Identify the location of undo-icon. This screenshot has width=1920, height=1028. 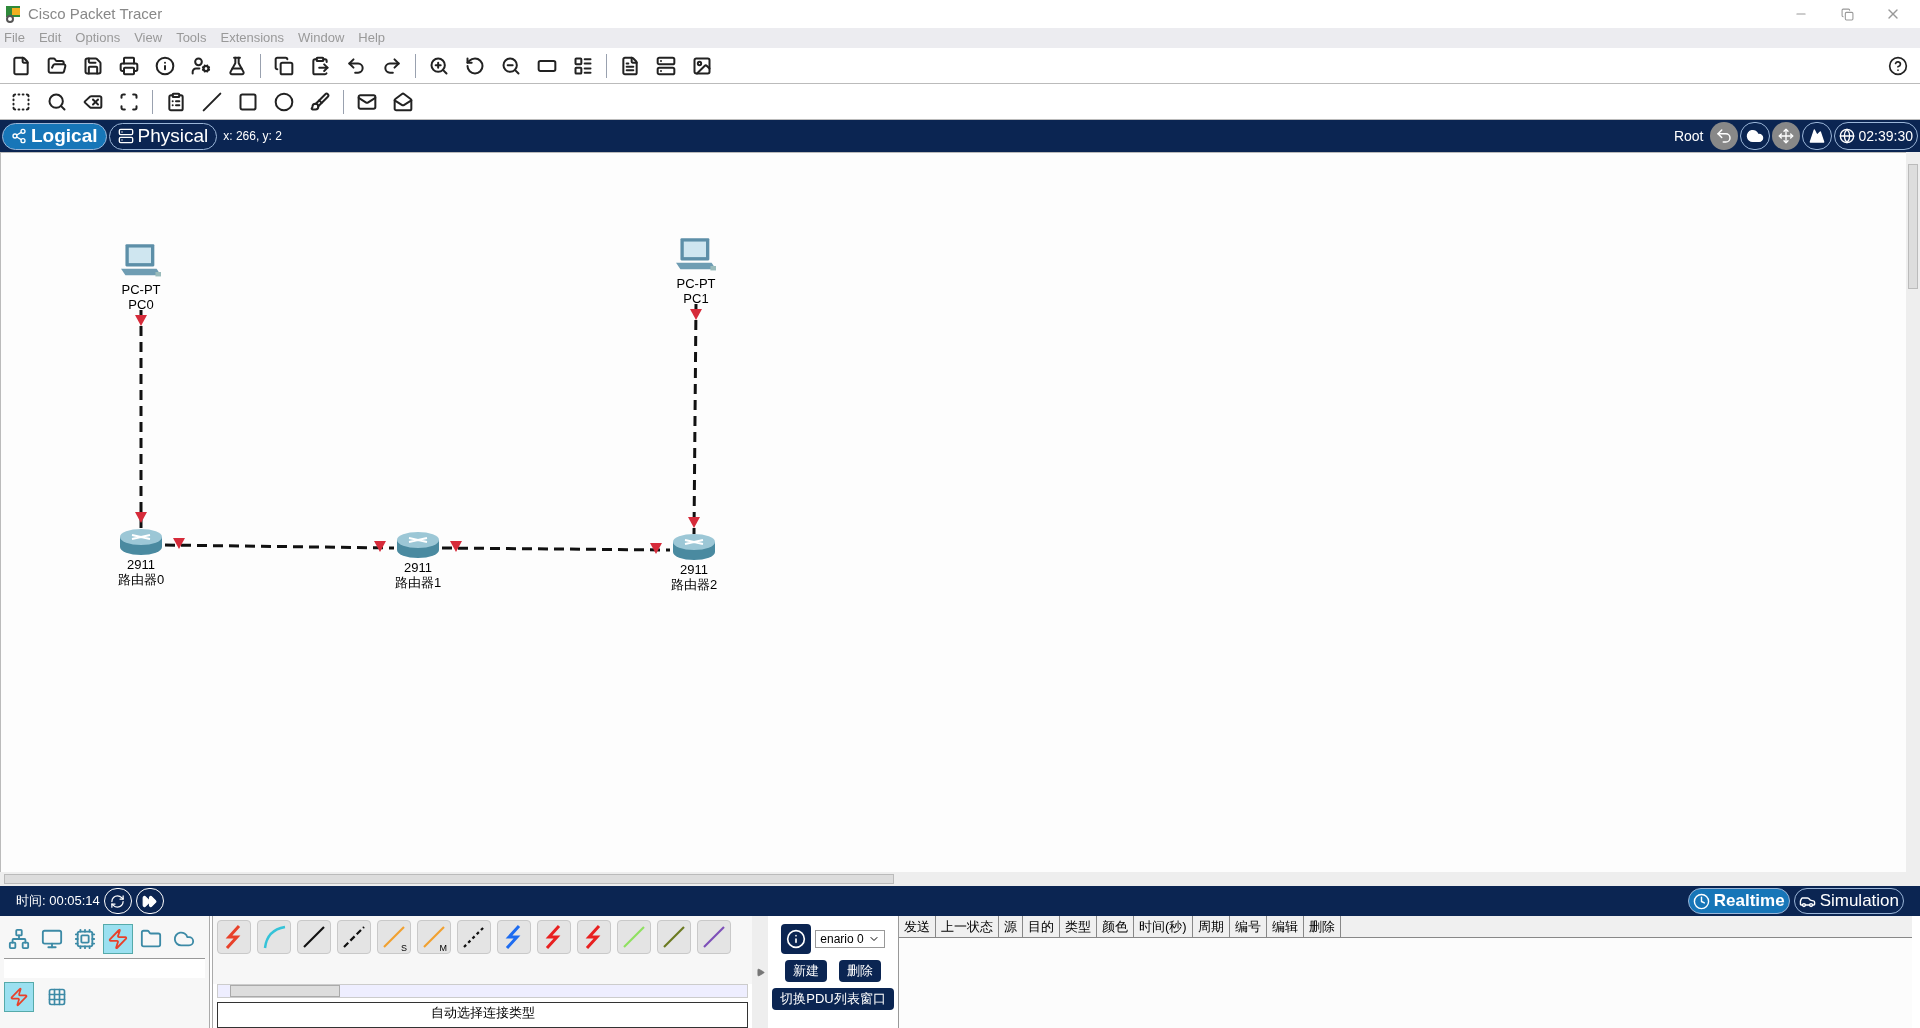
(356, 65).